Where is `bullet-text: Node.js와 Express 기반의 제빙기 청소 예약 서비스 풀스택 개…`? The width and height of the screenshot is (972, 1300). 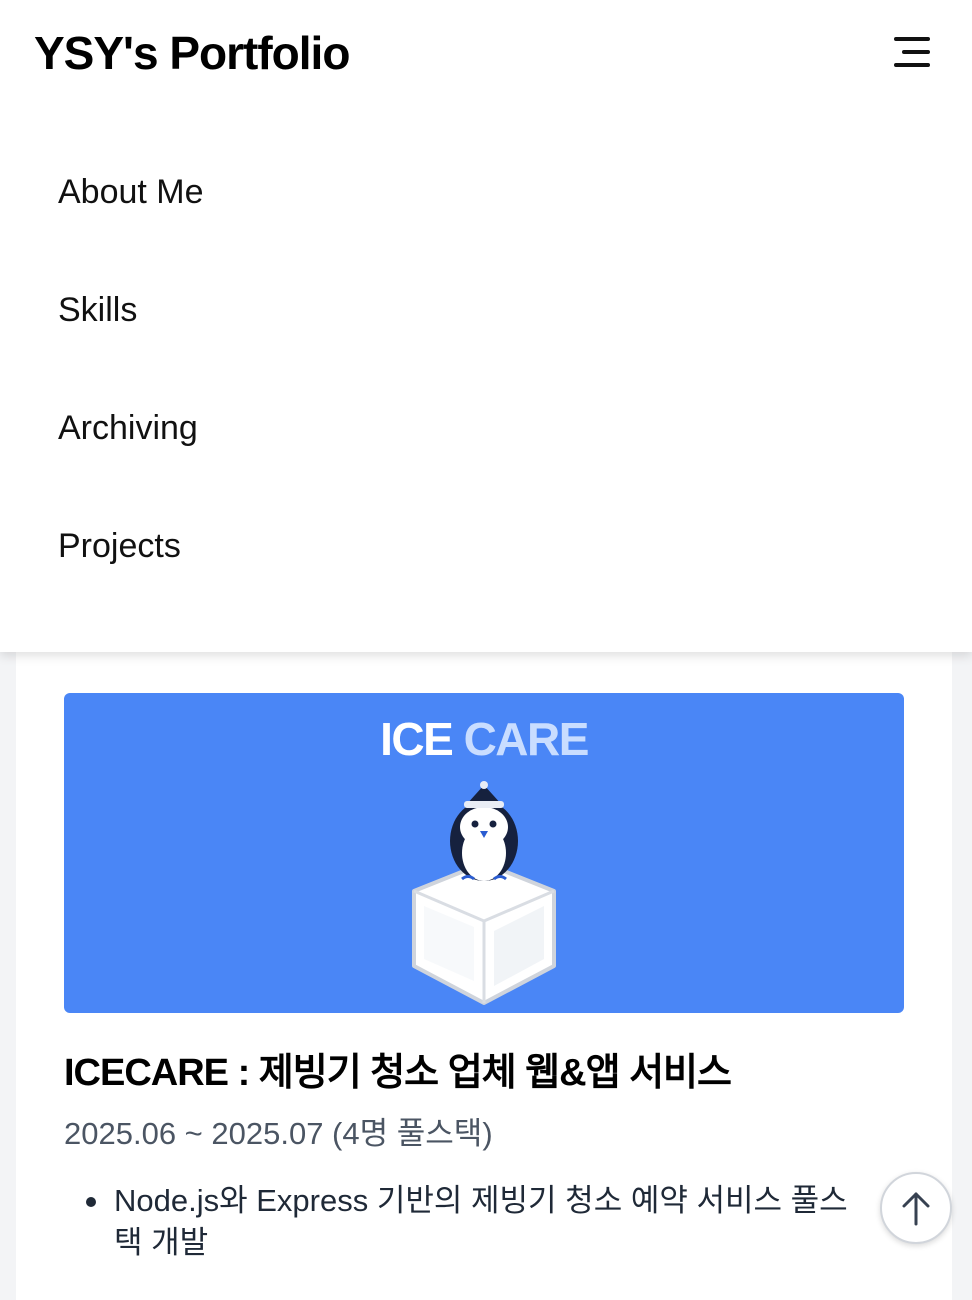 bullet-text: Node.js와 Express 기반의 제빙기 청소 예약 서비스 풀스택 개… is located at coordinates (481, 1221).